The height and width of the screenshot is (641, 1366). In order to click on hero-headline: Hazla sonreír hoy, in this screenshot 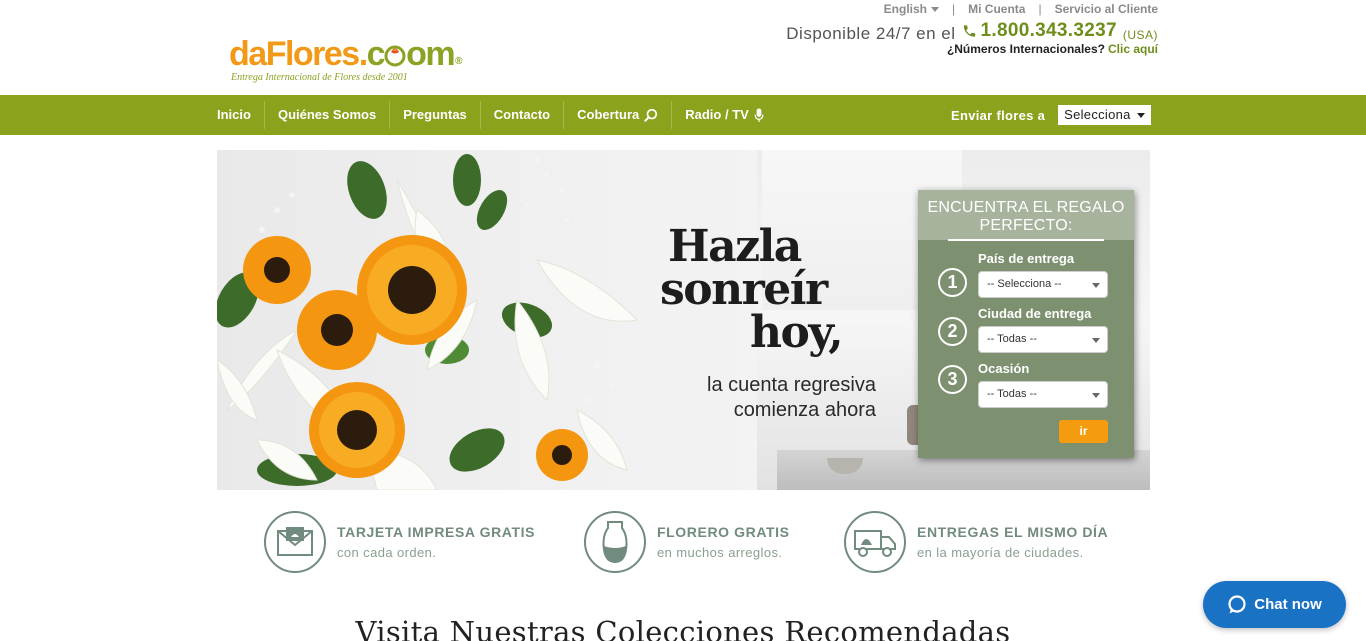, I will do `click(752, 289)`.